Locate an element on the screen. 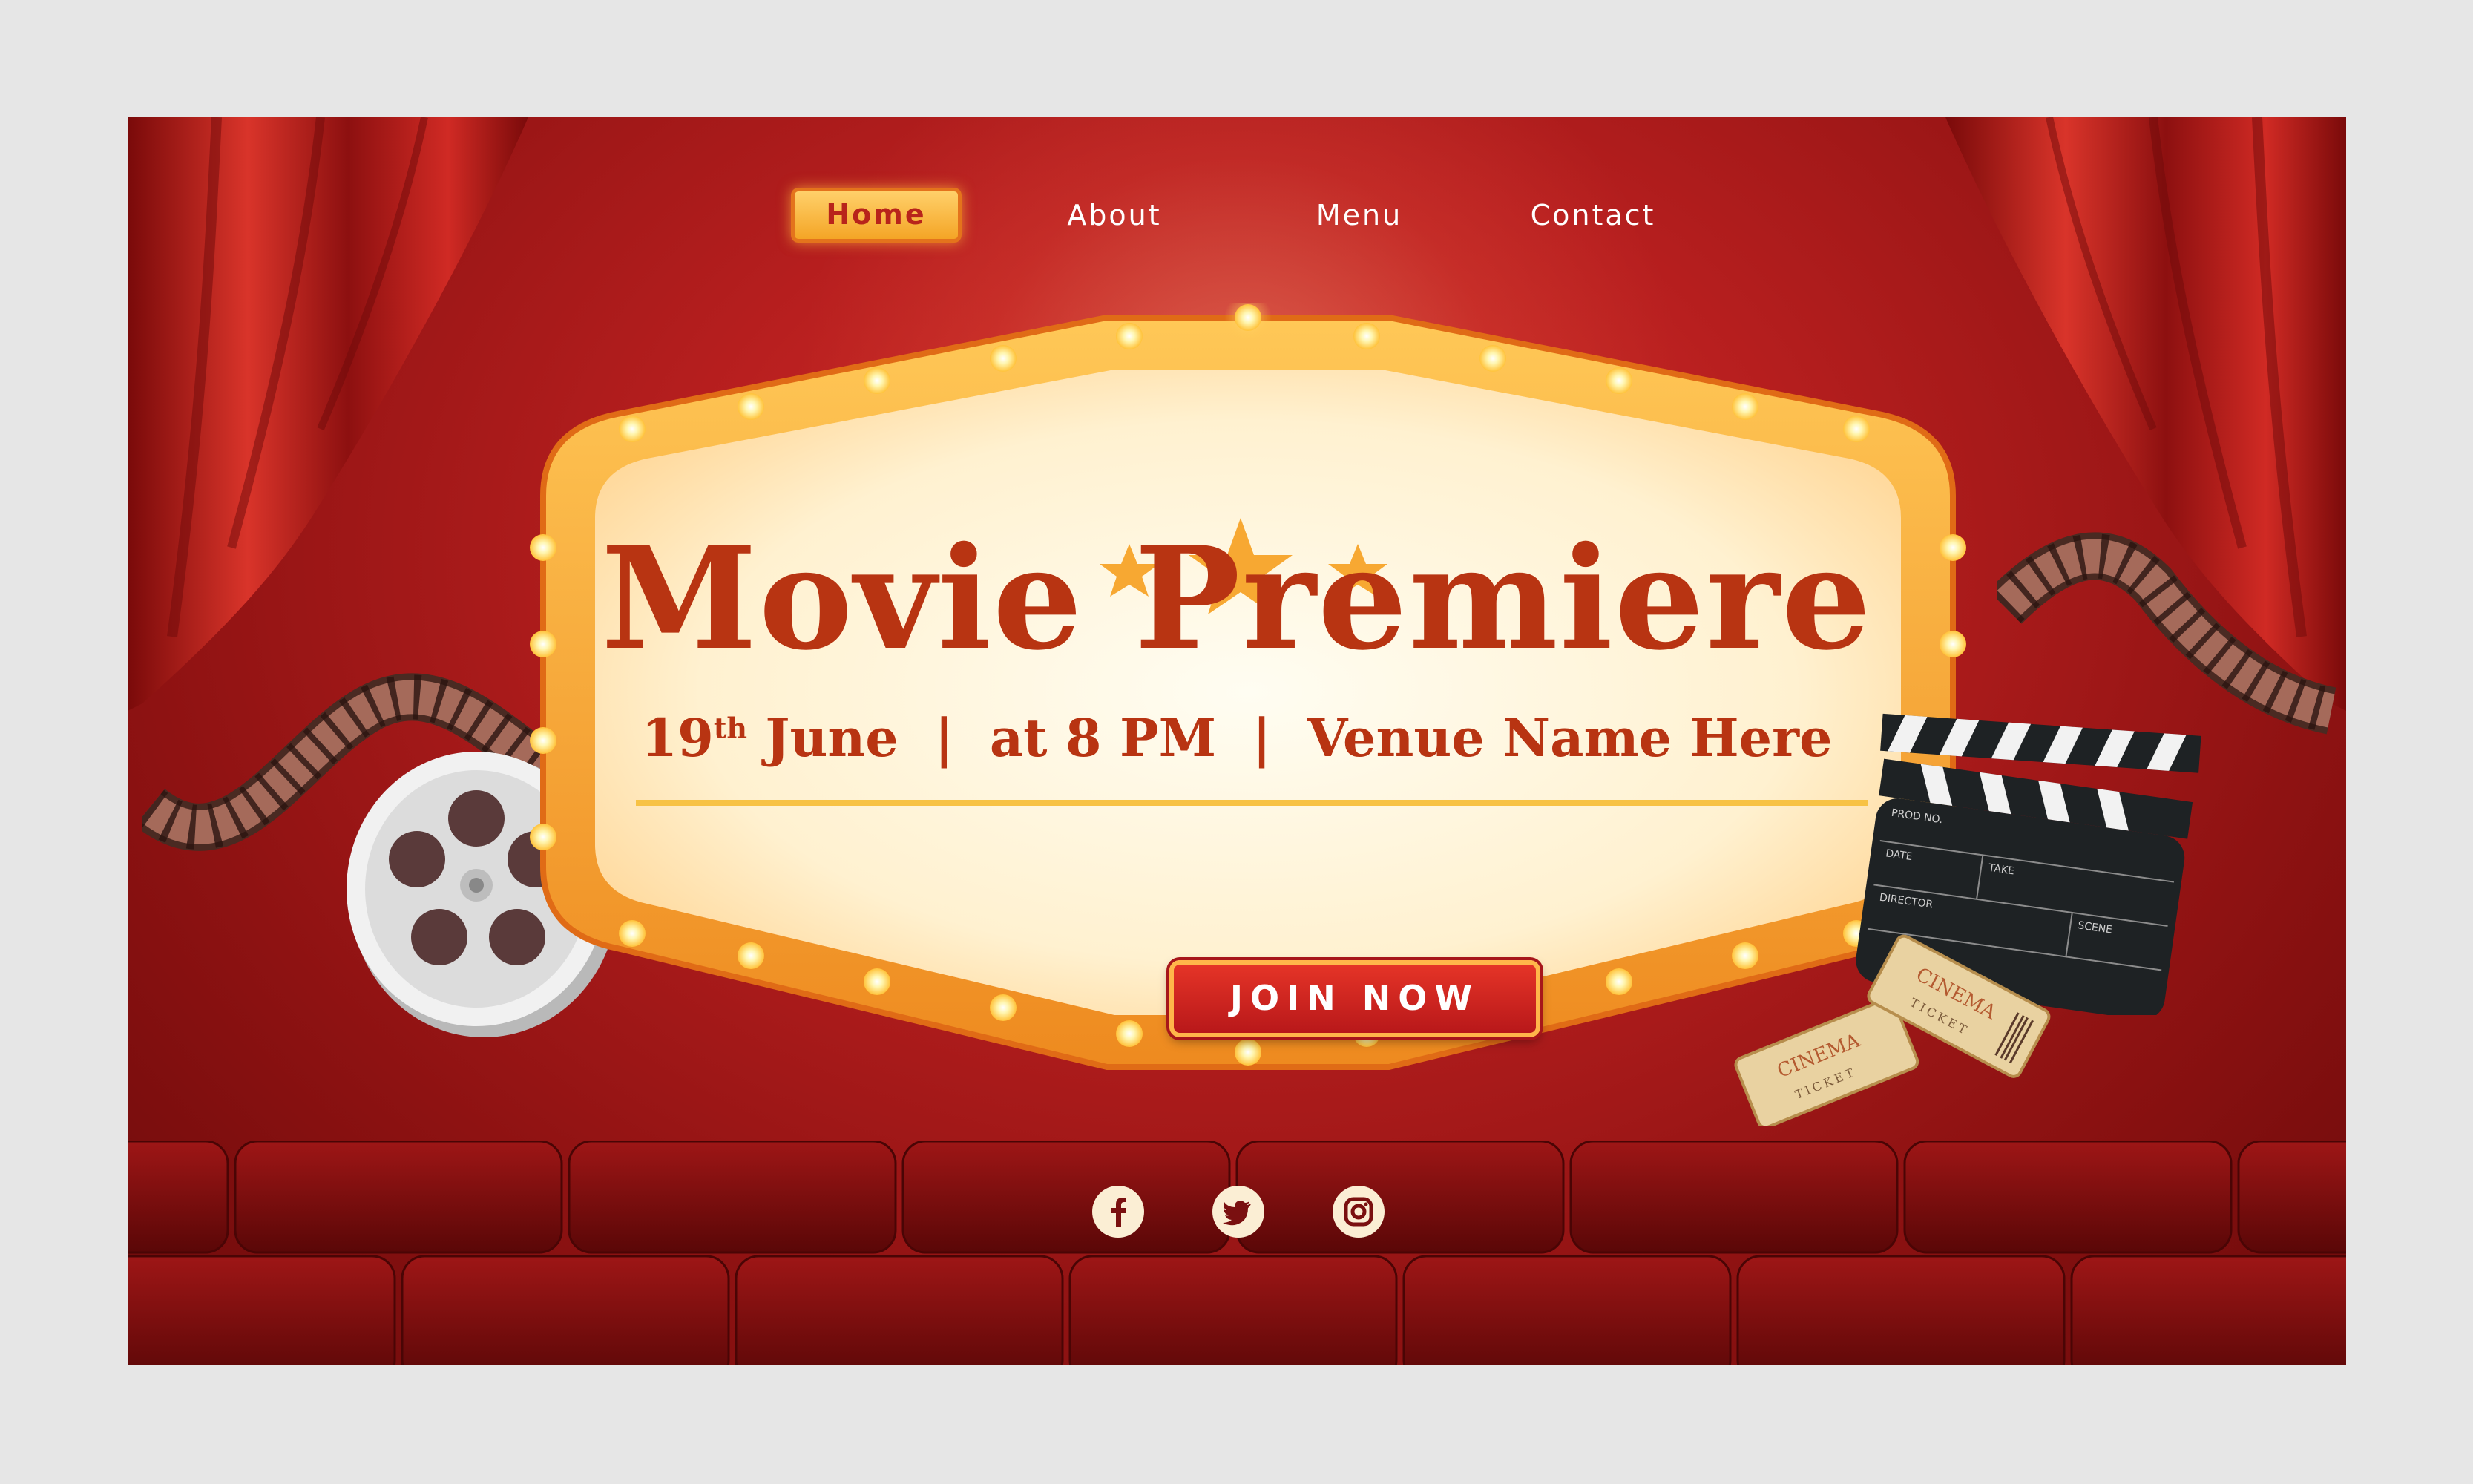  page-title: Movie Premiere is located at coordinates (1237, 598).